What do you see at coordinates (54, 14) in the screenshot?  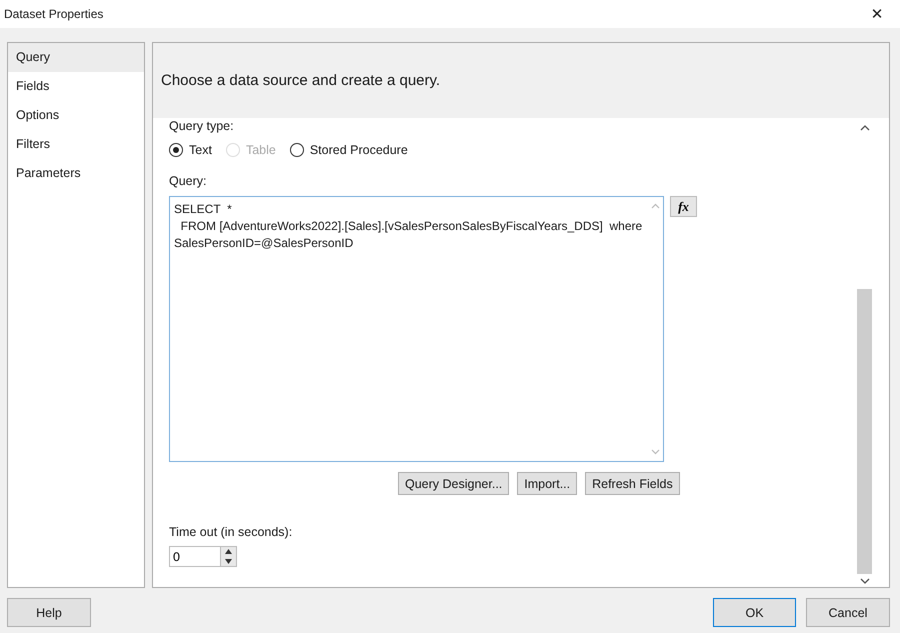 I see `window-title: Dataset Properties` at bounding box center [54, 14].